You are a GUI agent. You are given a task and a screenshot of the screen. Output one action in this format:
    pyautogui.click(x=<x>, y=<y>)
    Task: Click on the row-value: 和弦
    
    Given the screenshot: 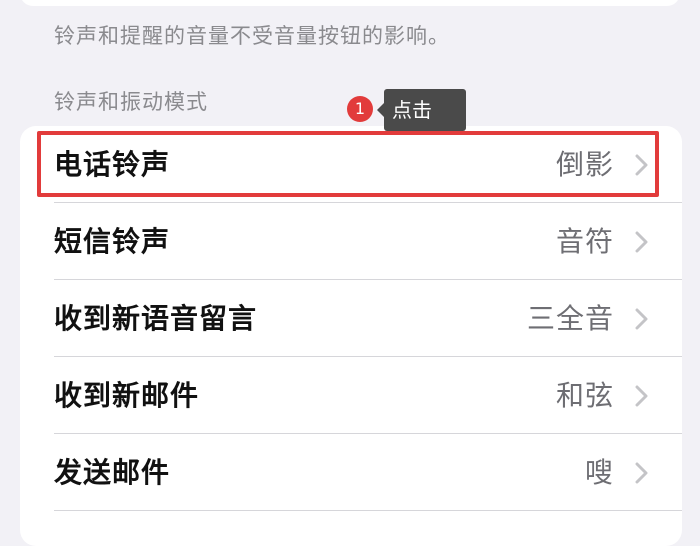 What is the action you would take?
    pyautogui.click(x=584, y=395)
    